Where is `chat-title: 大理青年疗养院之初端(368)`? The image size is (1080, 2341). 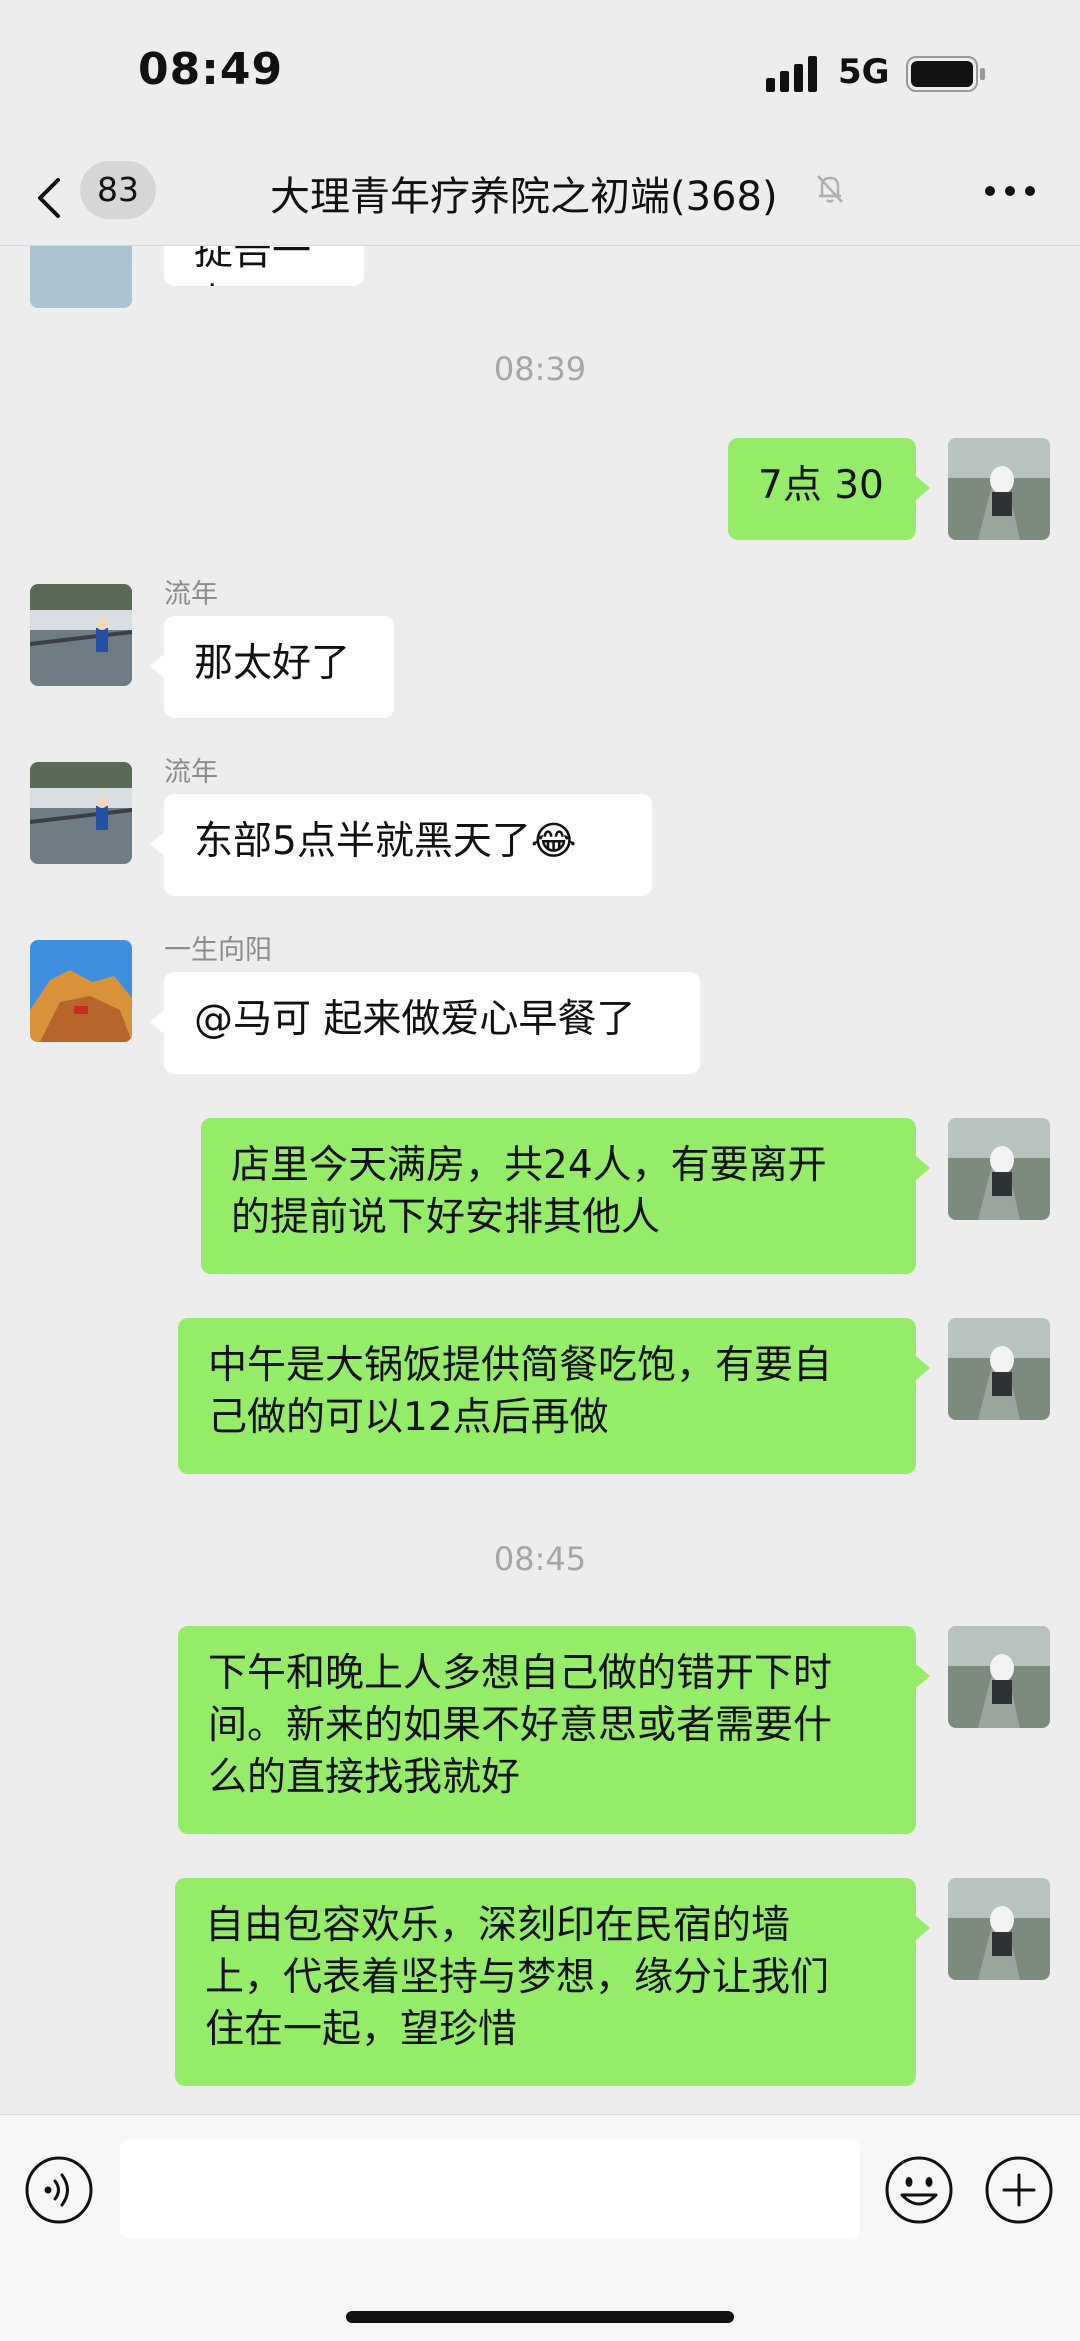
chat-title: 大理青年疗养院之初端(368) is located at coordinates (524, 197).